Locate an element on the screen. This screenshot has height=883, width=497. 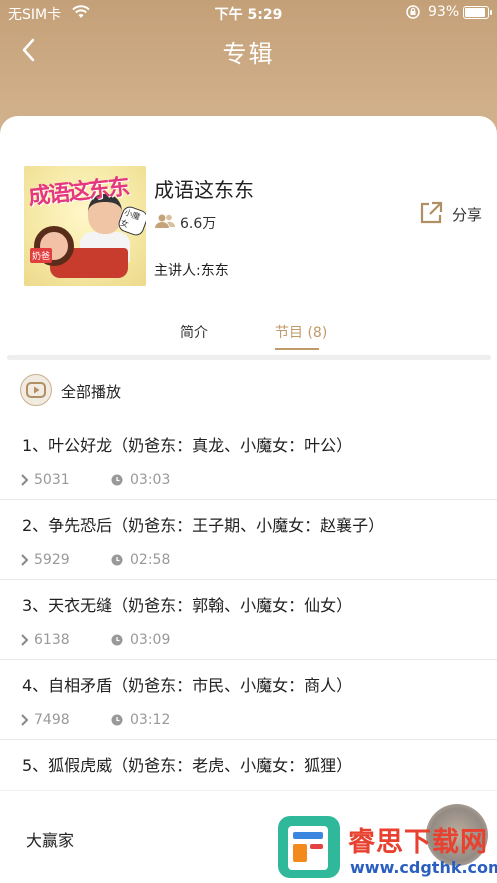
play-count: 5031 is located at coordinates (52, 480).